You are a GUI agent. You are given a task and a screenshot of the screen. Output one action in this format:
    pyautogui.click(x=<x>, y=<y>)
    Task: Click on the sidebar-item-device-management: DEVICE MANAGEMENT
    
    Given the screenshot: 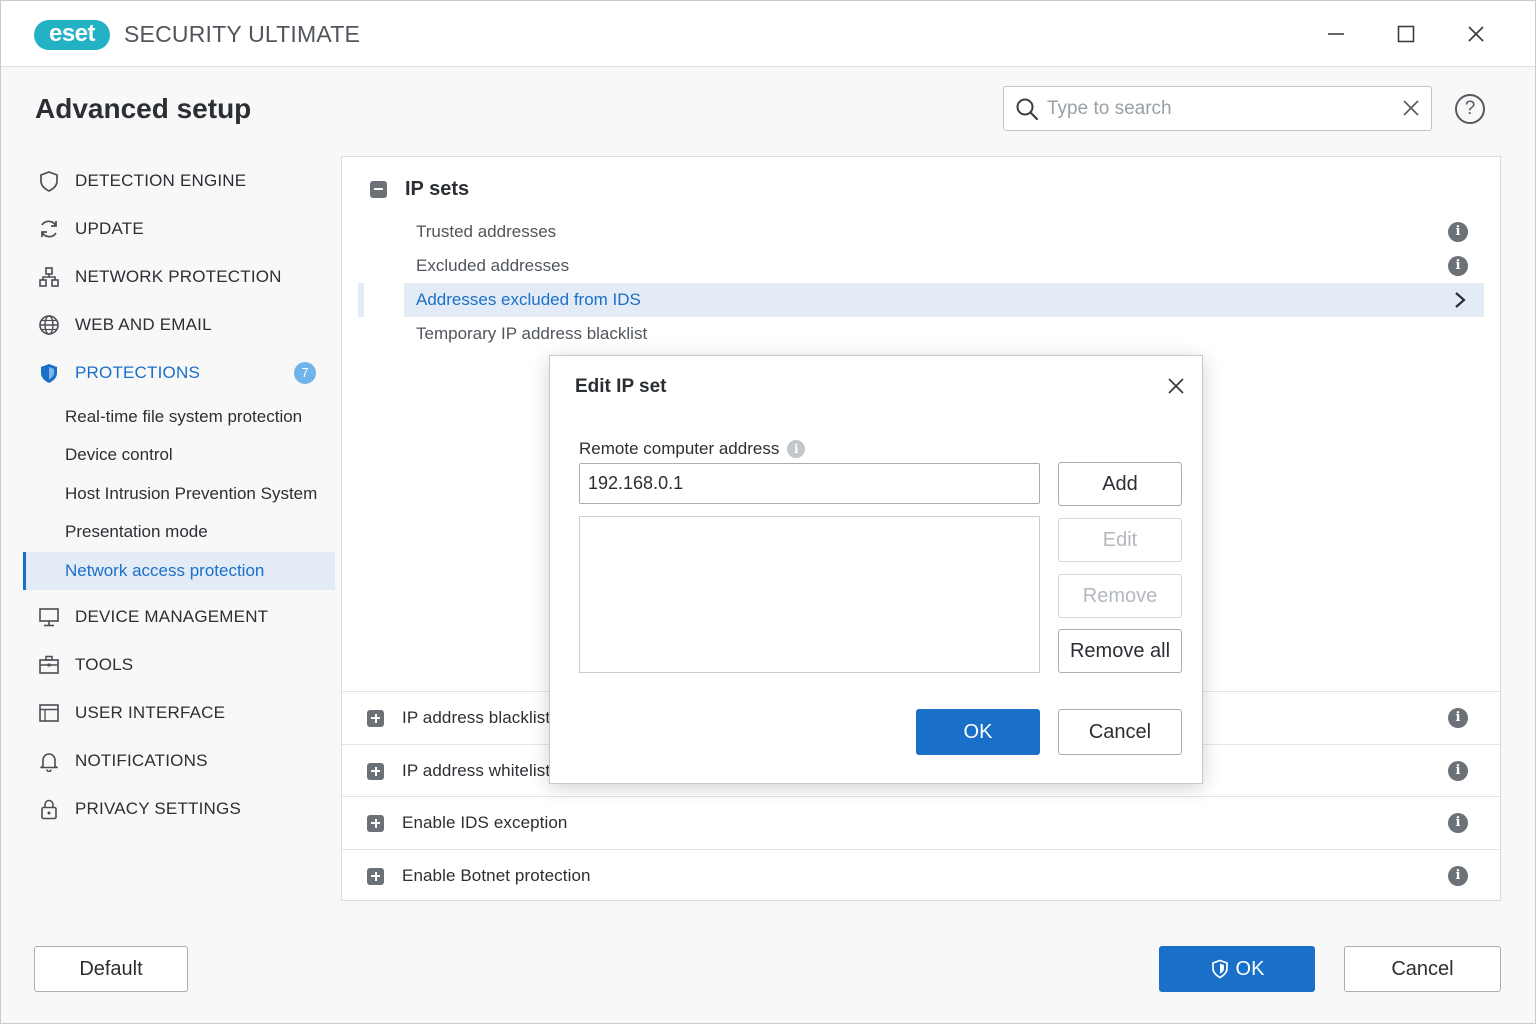 What is the action you would take?
    pyautogui.click(x=179, y=617)
    